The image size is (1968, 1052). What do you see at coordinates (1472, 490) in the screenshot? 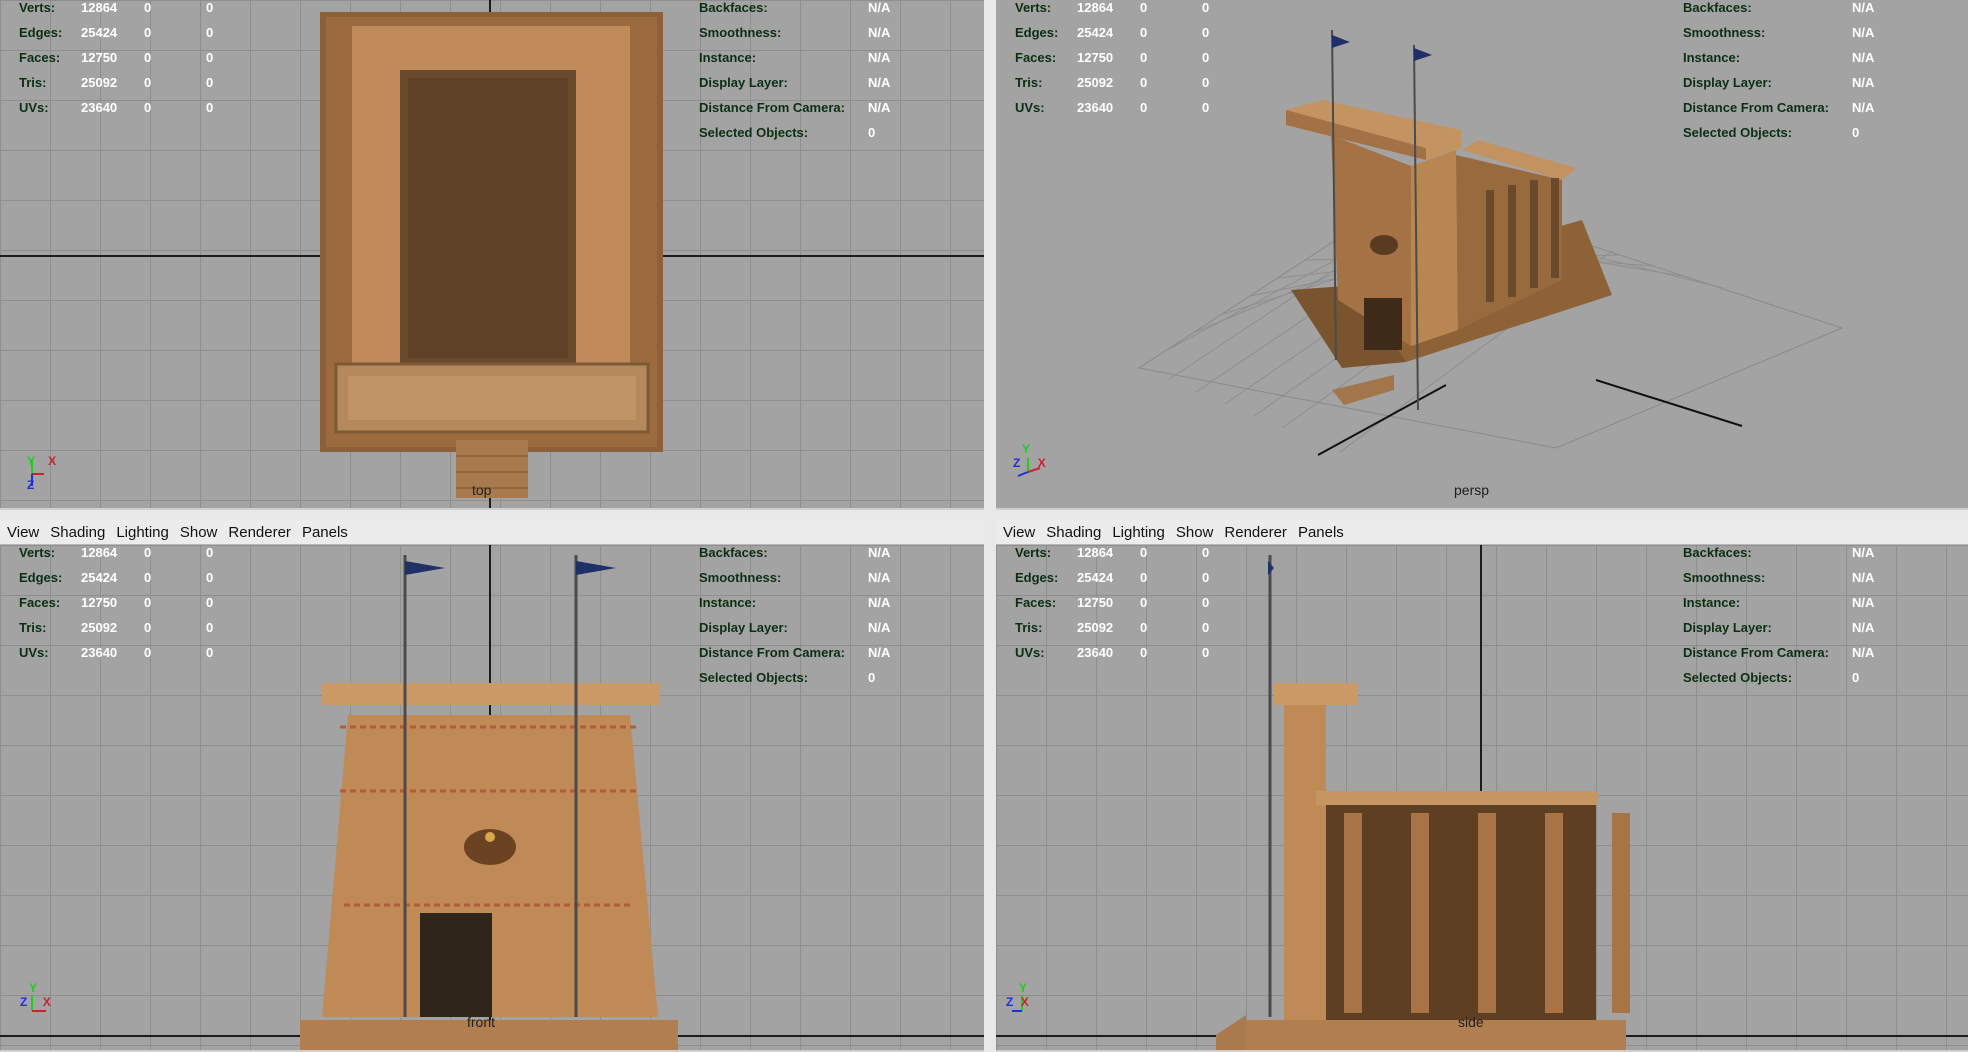
I see `camera-label-persp: persp` at bounding box center [1472, 490].